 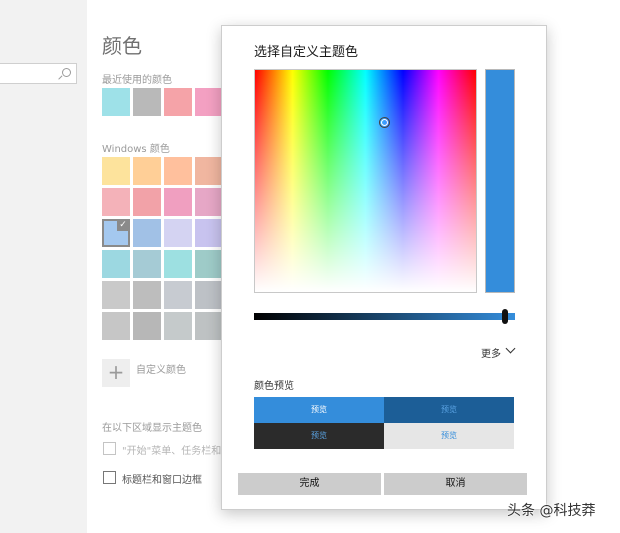 What do you see at coordinates (38, 73) in the screenshot?
I see `search-input` at bounding box center [38, 73].